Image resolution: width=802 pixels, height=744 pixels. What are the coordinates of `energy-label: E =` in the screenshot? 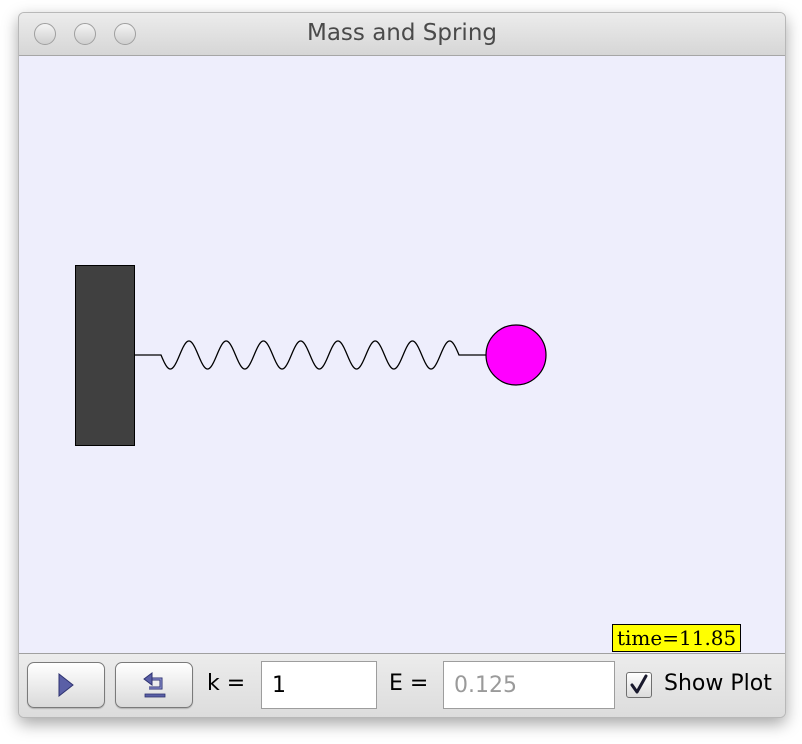 It's located at (409, 683).